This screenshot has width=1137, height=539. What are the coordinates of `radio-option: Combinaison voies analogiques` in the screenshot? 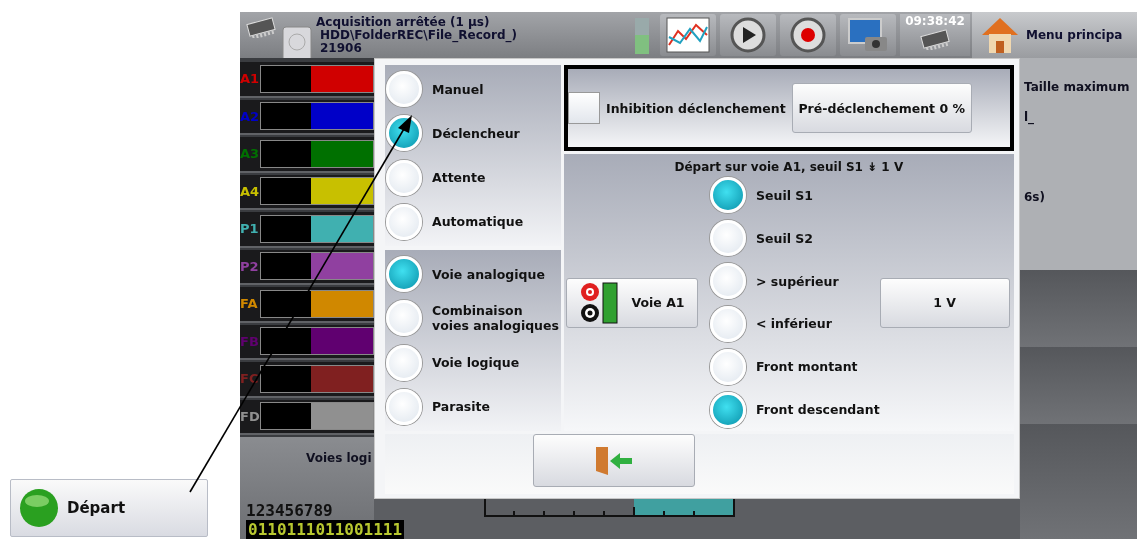 It's located at (473, 318).